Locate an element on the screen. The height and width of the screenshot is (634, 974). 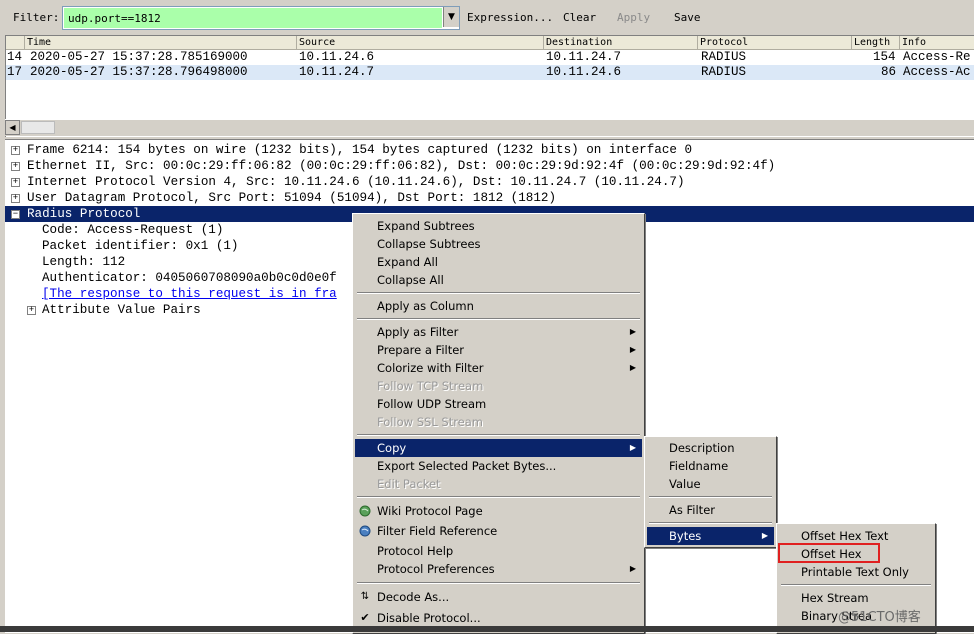
clear-button: Clear is located at coordinates (579, 17).